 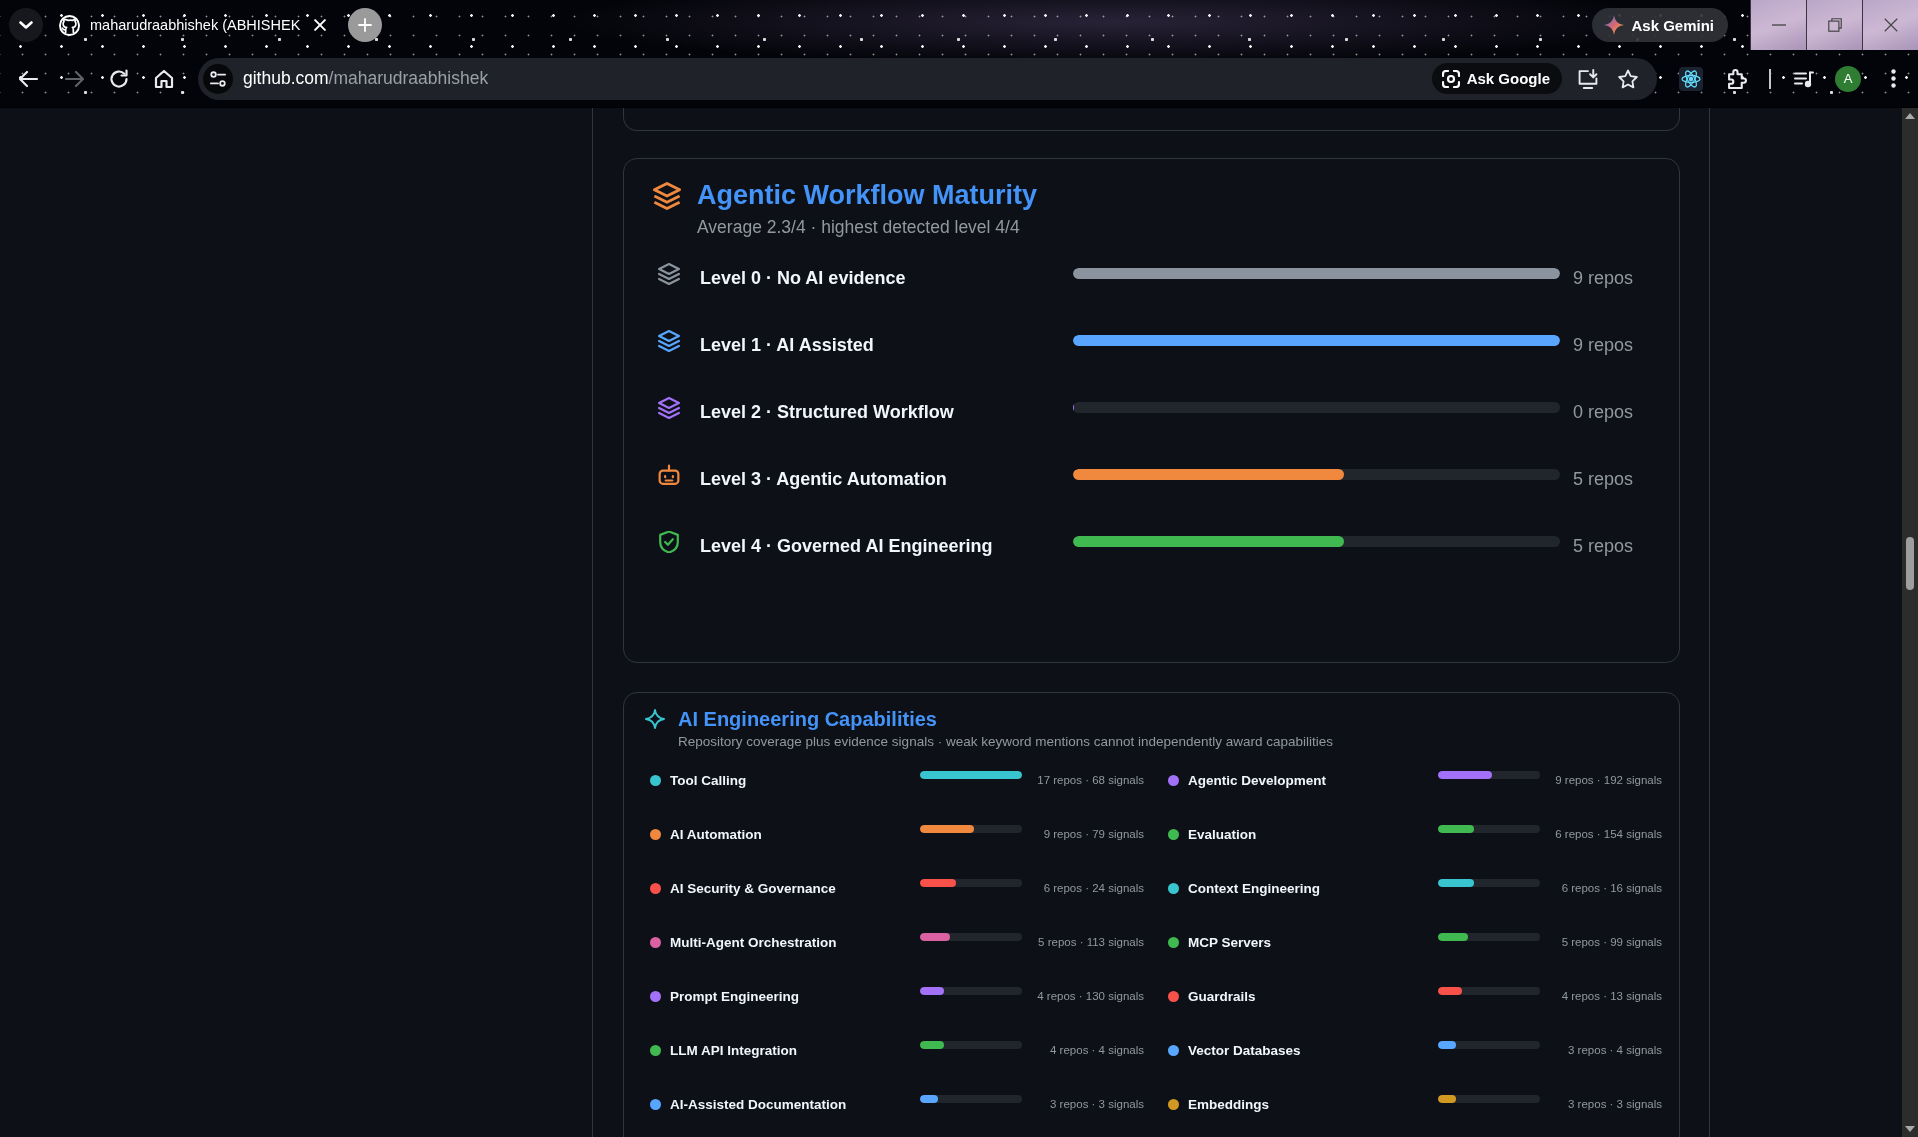 What do you see at coordinates (709, 780) in the screenshot?
I see `capability-label: Tool Calling` at bounding box center [709, 780].